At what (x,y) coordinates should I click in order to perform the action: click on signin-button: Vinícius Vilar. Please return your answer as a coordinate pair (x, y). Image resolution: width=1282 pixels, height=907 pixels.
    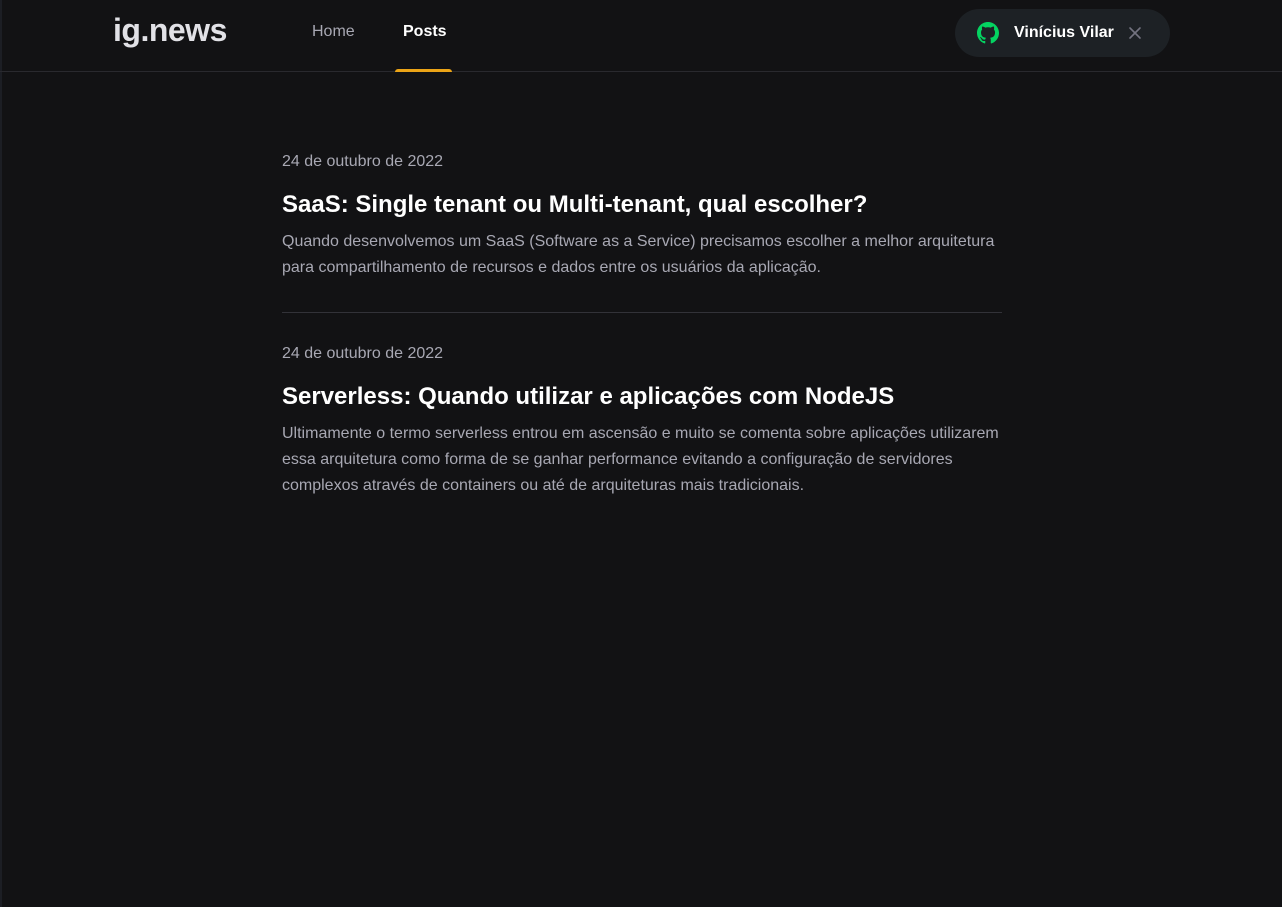
    Looking at the image, I should click on (1062, 33).